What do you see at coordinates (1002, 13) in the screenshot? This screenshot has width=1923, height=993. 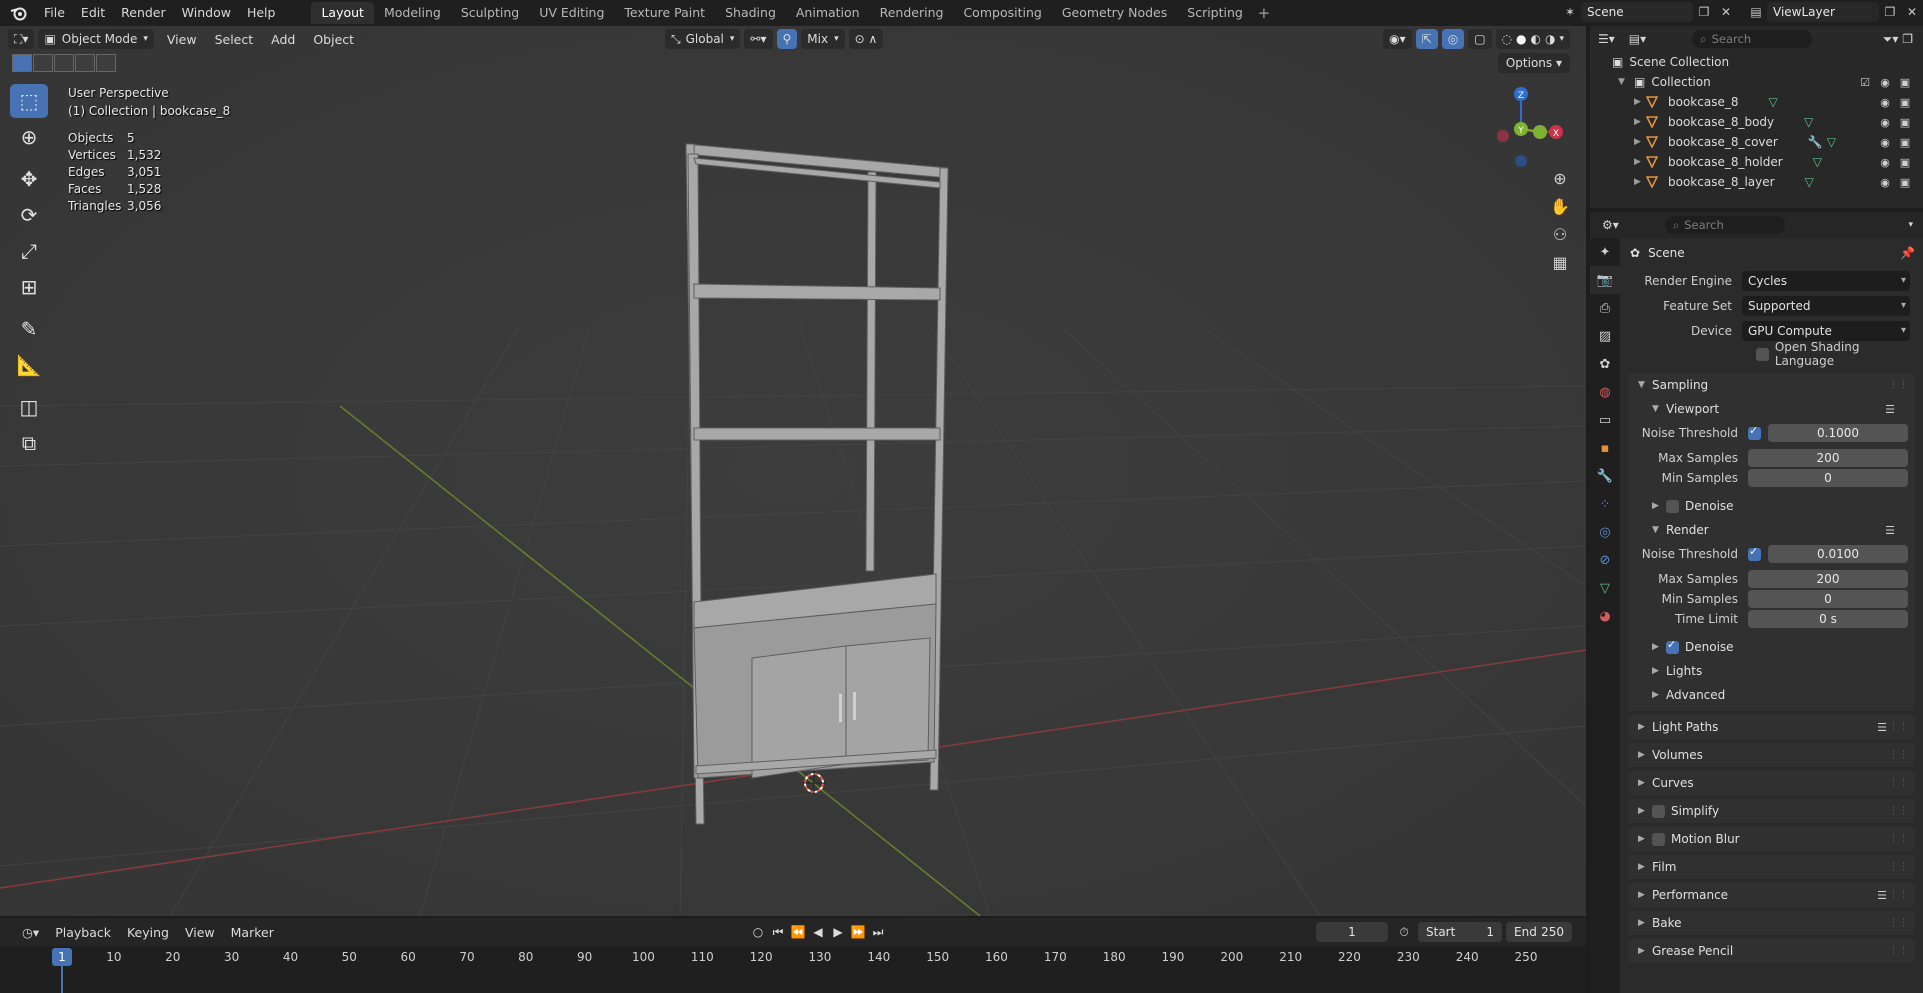 I see `tab-compositing: Compositing` at bounding box center [1002, 13].